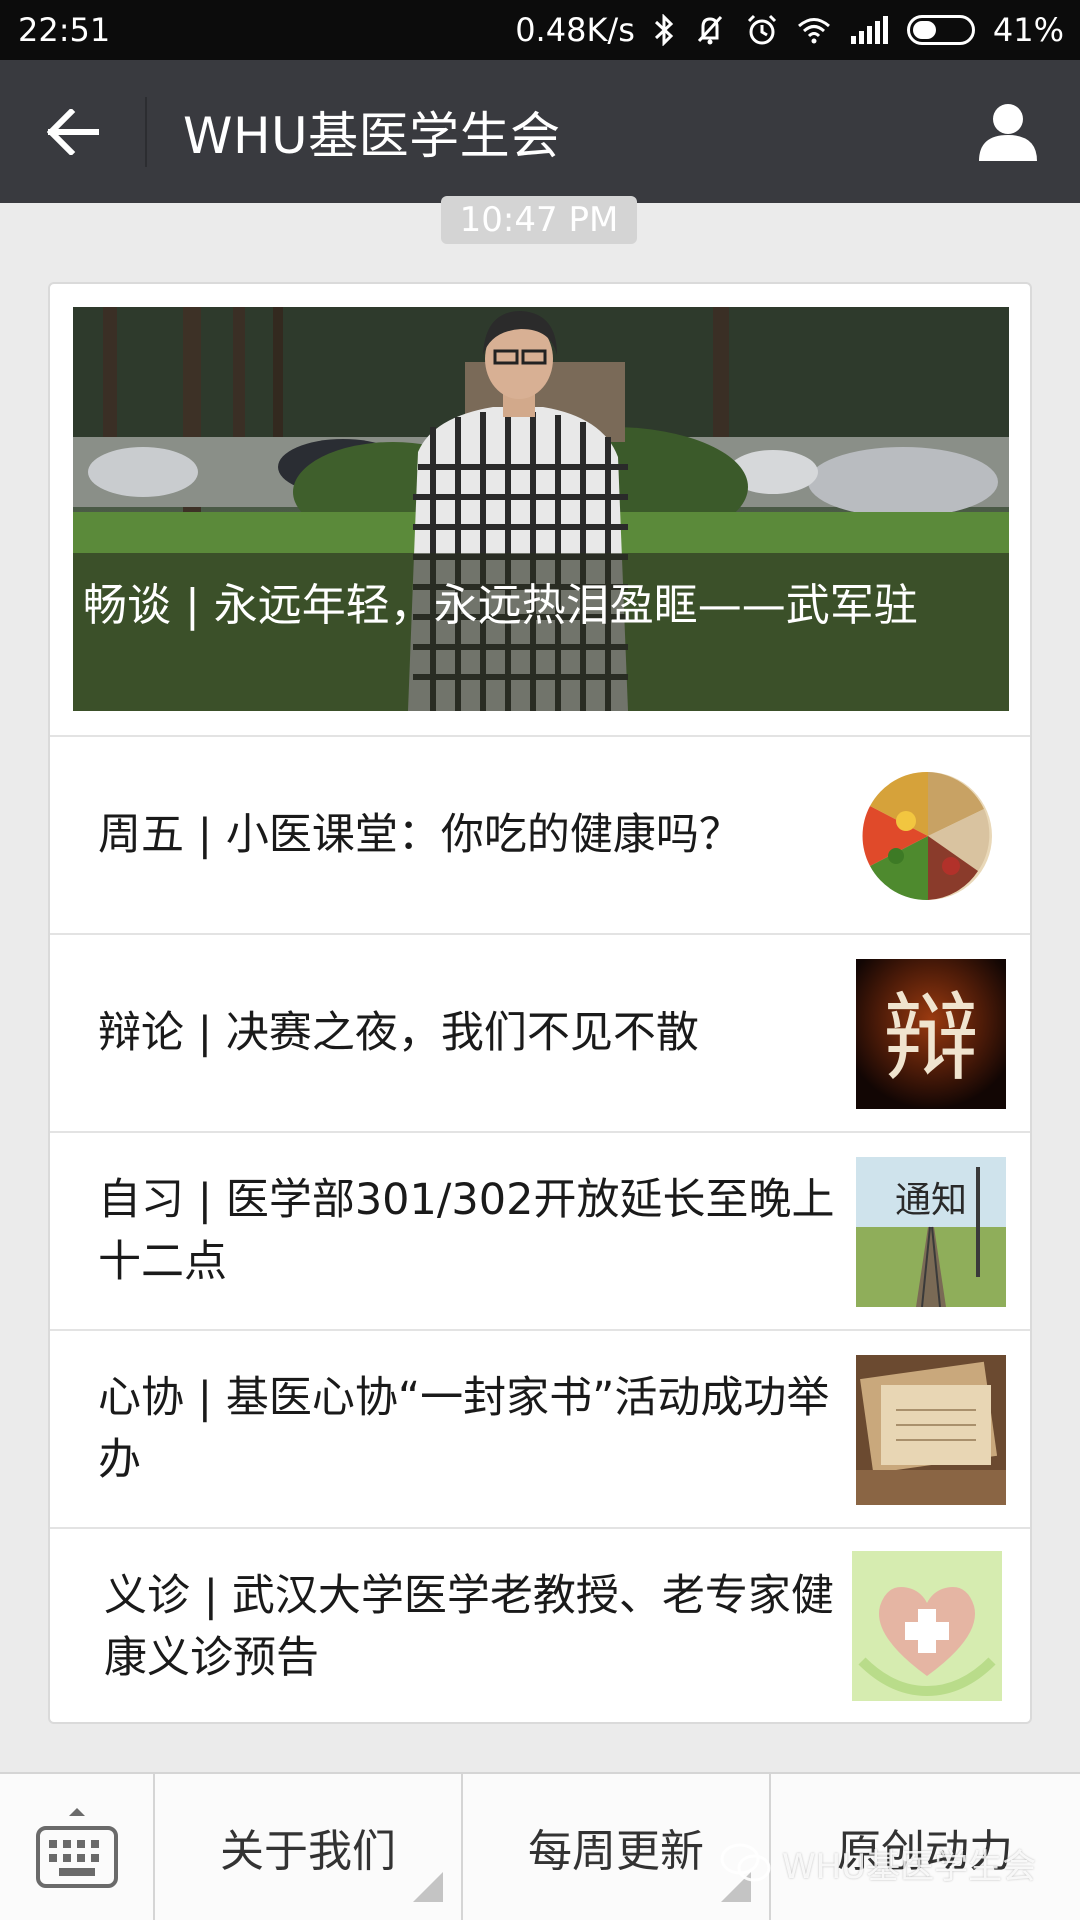  What do you see at coordinates (940, 30) in the screenshot?
I see `battery-icon` at bounding box center [940, 30].